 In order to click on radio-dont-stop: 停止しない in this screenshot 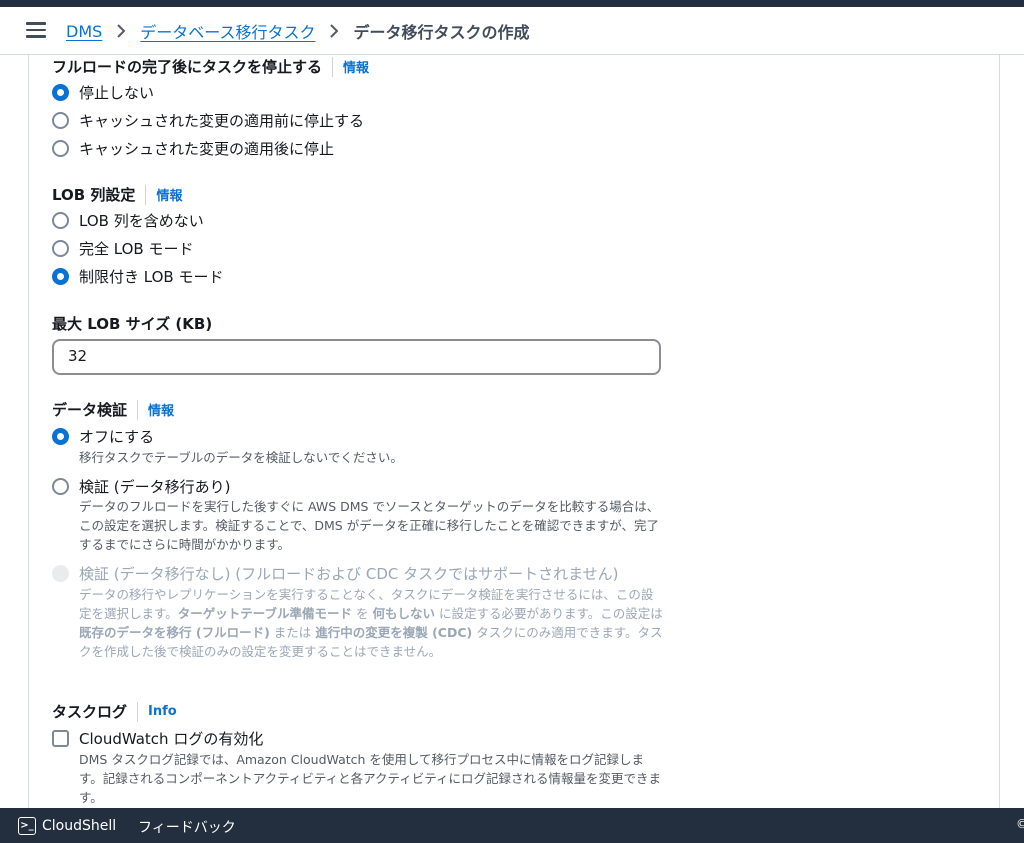, I will do `click(103, 93)`.